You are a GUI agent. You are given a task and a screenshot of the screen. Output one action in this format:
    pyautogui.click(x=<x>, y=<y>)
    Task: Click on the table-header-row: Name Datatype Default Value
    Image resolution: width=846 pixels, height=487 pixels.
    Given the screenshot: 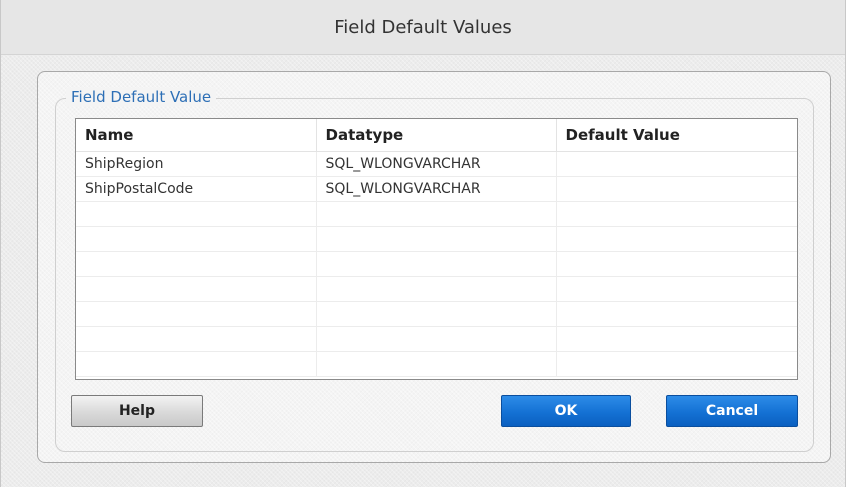 What is the action you would take?
    pyautogui.click(x=436, y=135)
    